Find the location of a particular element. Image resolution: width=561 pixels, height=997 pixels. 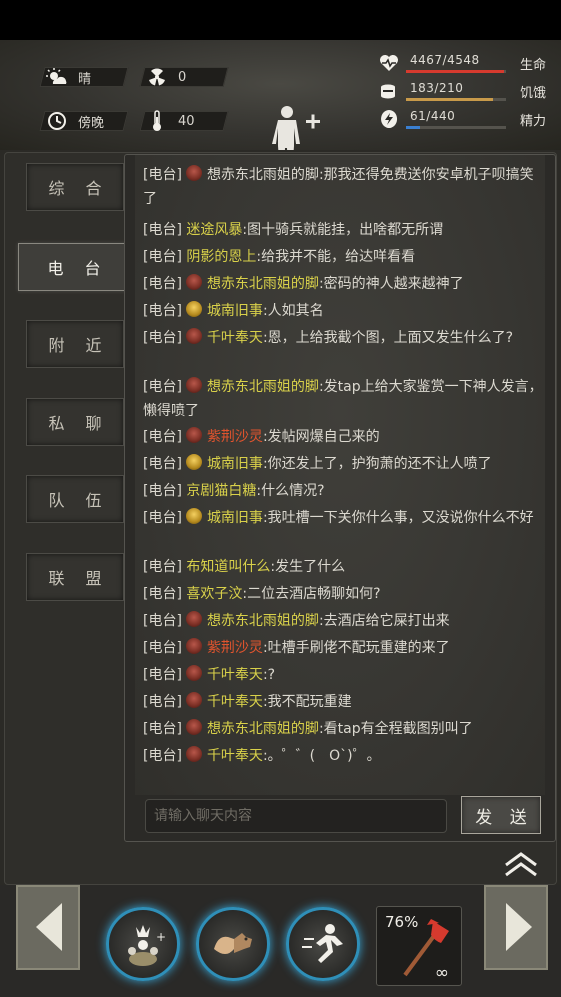

send-button: 发 送 is located at coordinates (501, 815).